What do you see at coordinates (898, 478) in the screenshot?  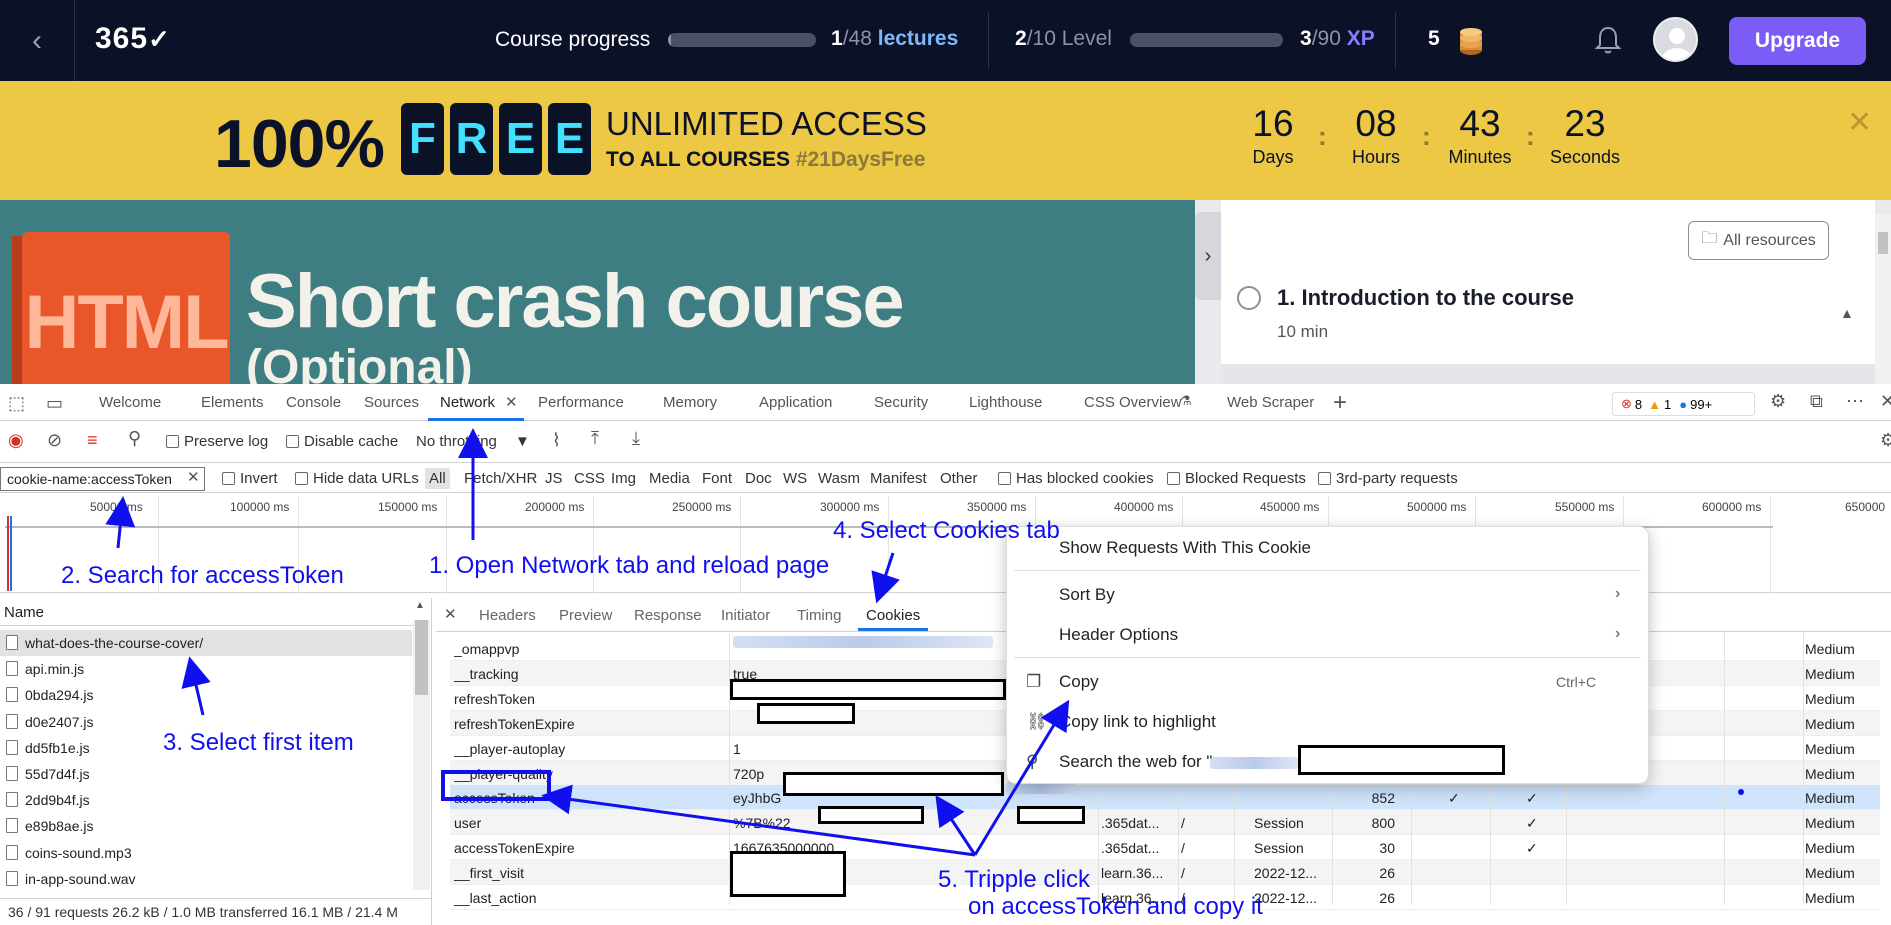 I see `filter-type-manifest: Manifest` at bounding box center [898, 478].